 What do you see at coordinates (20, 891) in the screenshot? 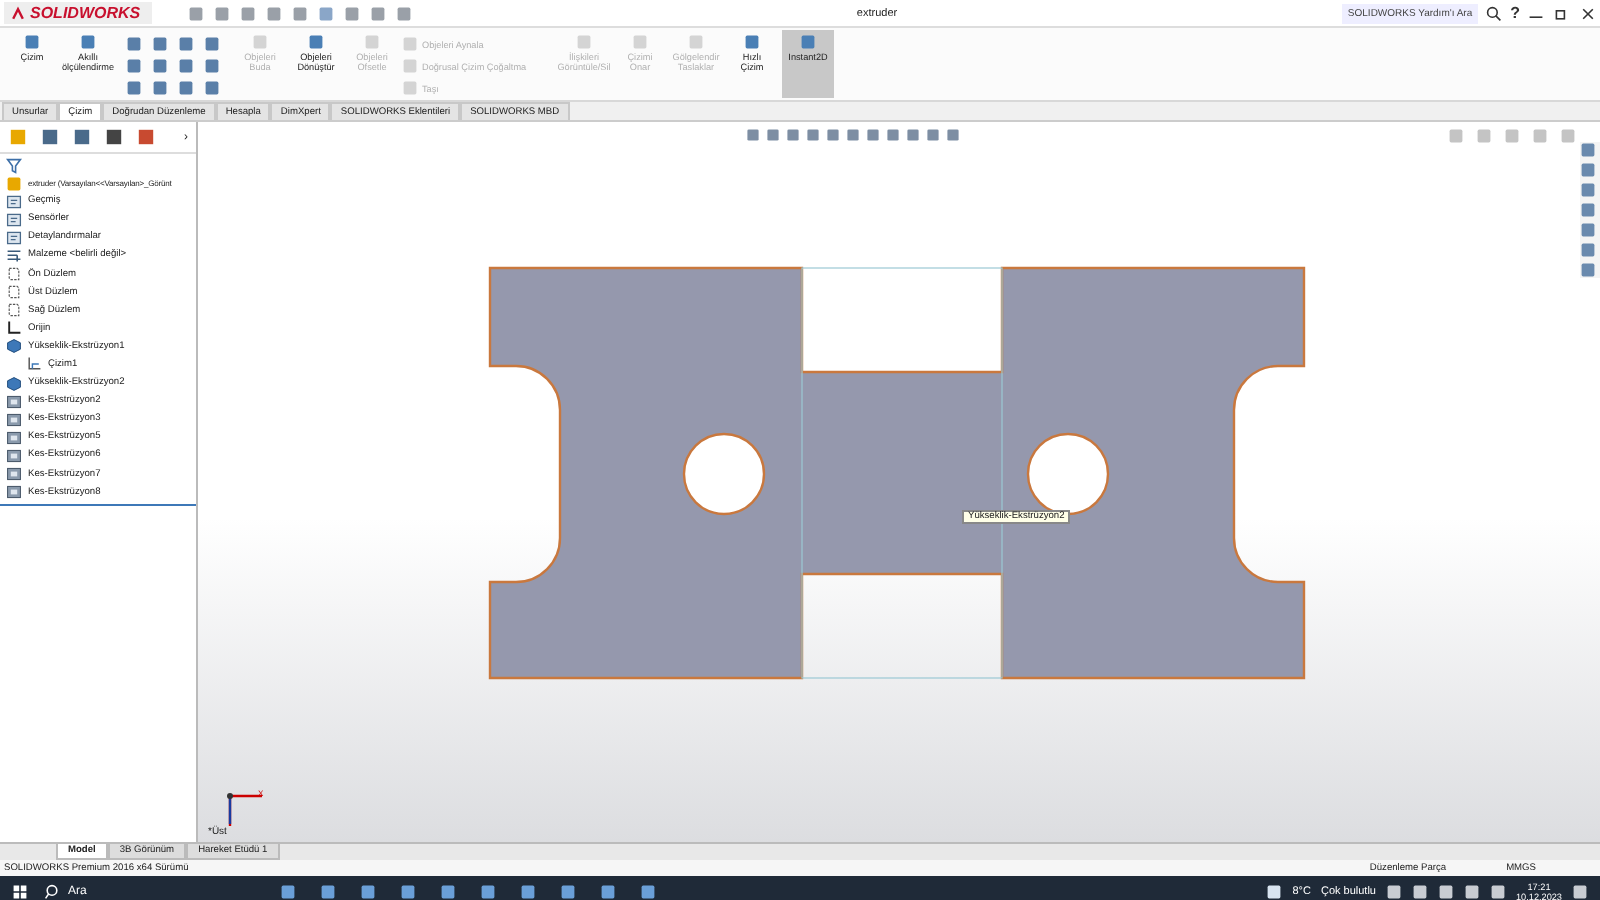
I see `start-icon` at bounding box center [20, 891].